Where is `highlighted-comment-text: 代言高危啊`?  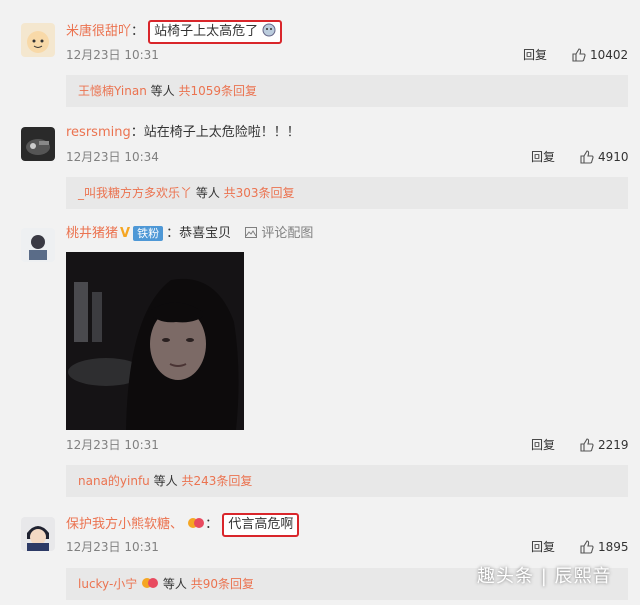
highlighted-comment-text: 代言高危啊 is located at coordinates (261, 525).